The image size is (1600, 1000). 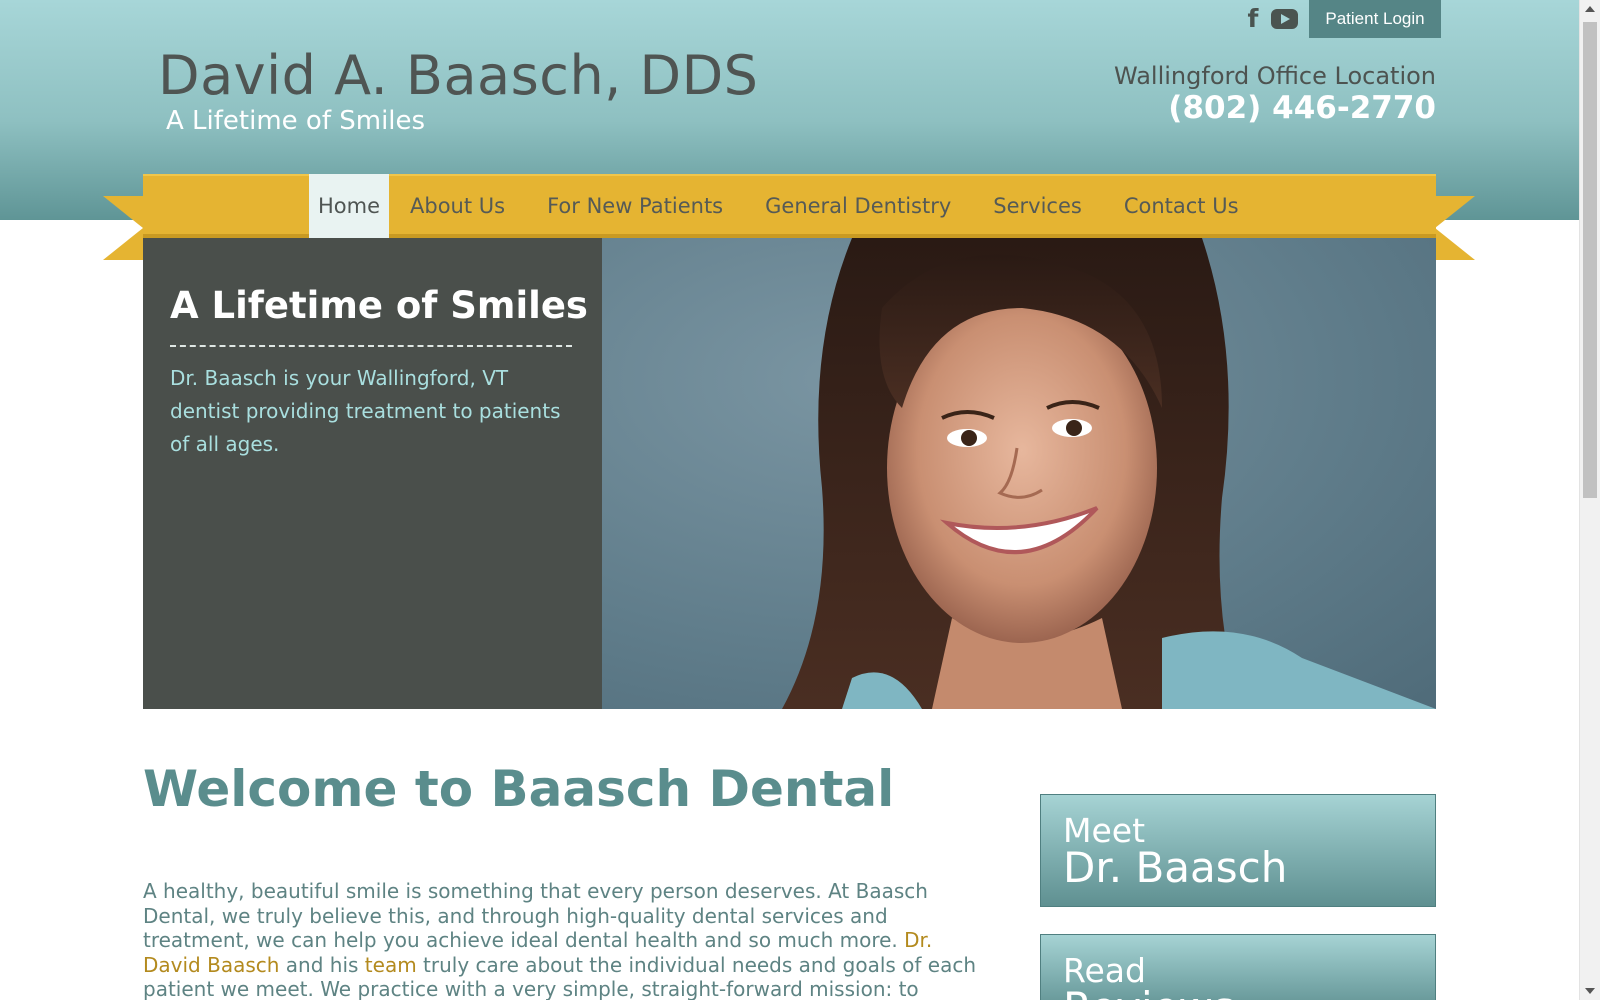 I want to click on social-links: f, so click(x=1271, y=19).